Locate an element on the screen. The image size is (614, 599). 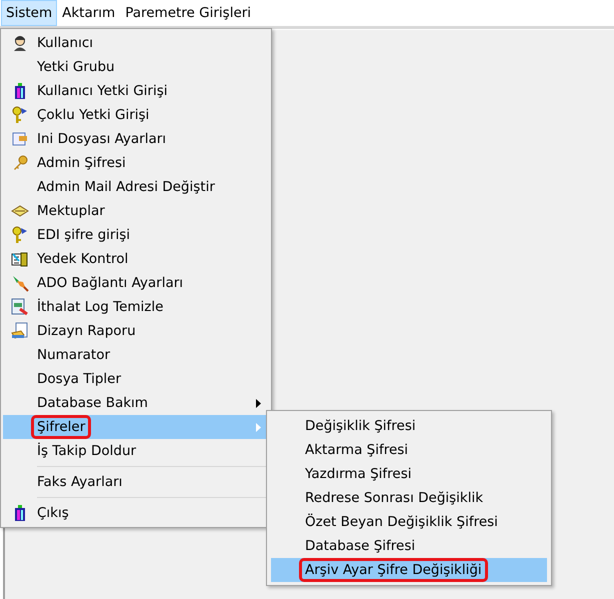
menu-item: Faks Ayarları is located at coordinates (136, 478).